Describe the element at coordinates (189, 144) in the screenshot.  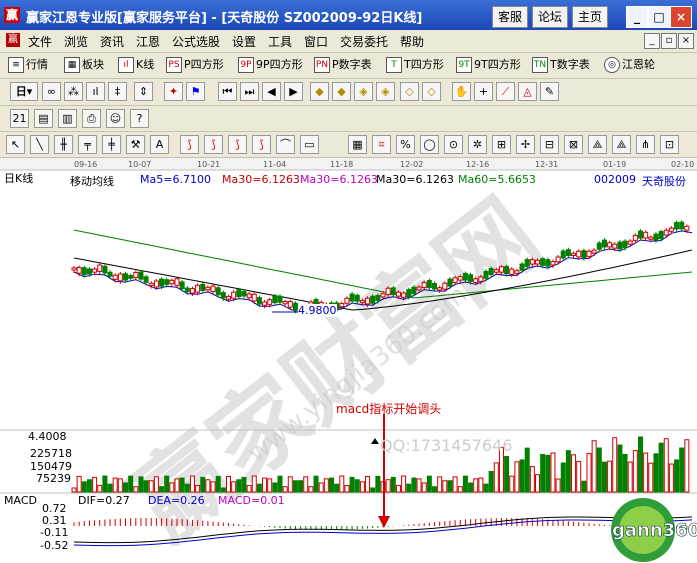
I see `fan-icon: ⟆` at that location.